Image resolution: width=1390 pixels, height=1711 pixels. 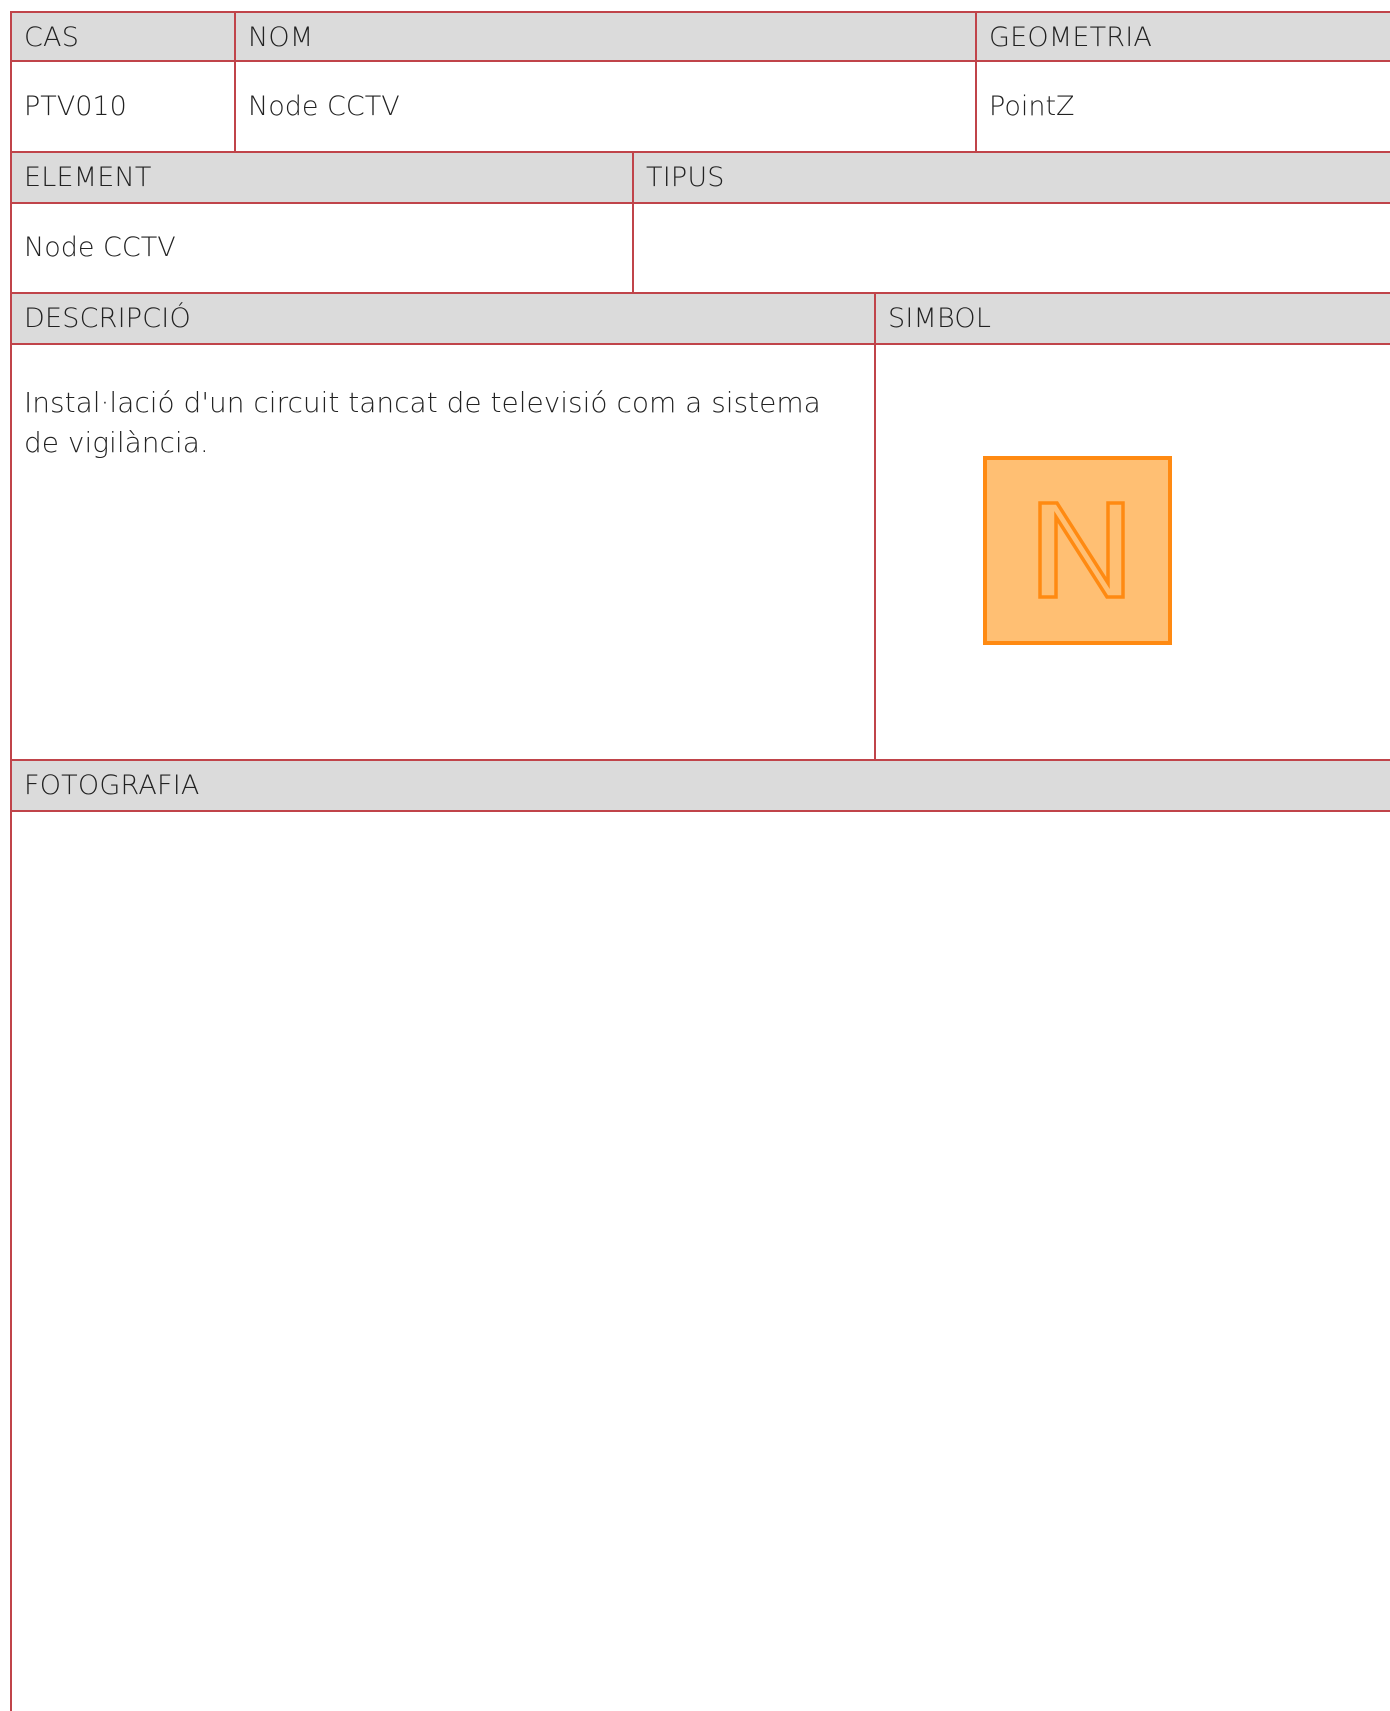 I want to click on header-descripcio: DESCRIPCIÓ, so click(x=442, y=319).